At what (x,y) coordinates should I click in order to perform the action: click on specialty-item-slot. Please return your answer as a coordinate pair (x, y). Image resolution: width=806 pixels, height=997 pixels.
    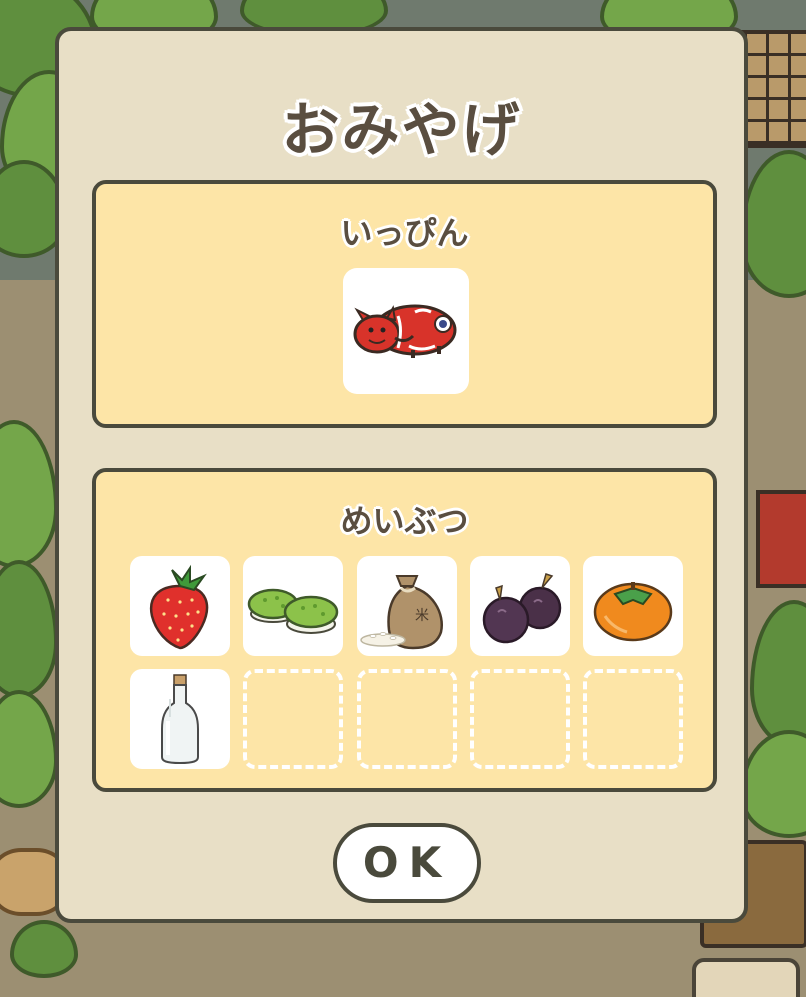
    Looking at the image, I should click on (406, 331).